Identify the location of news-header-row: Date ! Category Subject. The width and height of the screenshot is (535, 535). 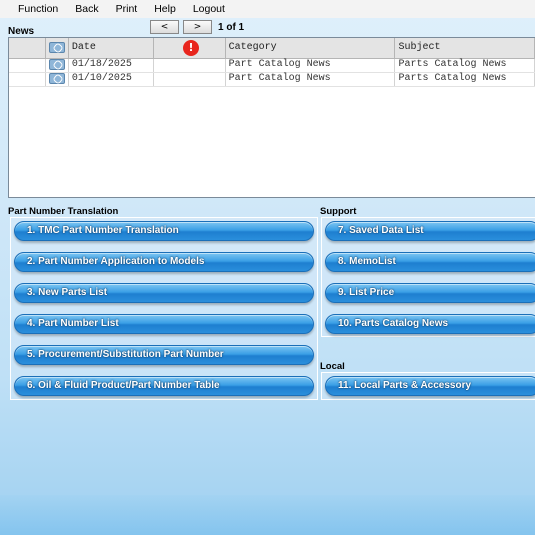
(272, 48).